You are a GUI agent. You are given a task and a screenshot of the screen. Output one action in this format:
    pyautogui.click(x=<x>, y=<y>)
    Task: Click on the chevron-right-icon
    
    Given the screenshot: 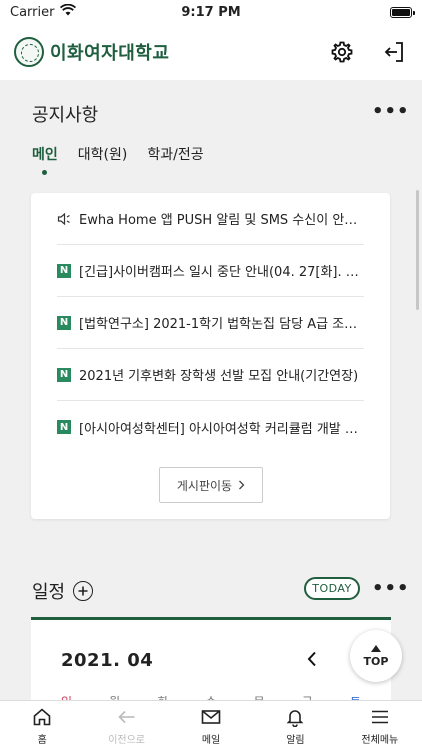 What is the action you would take?
    pyautogui.click(x=242, y=485)
    